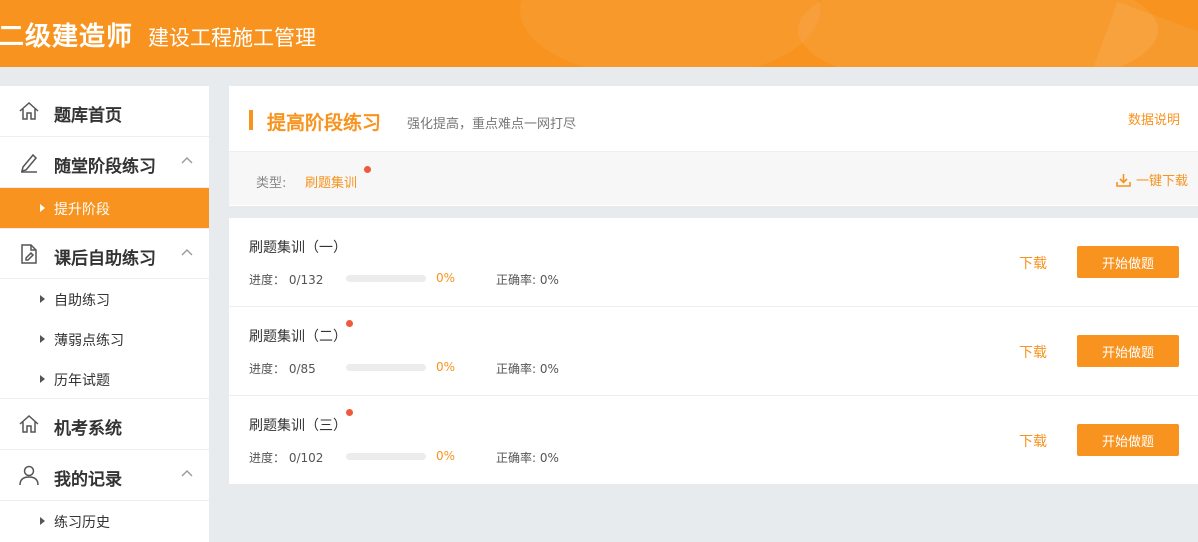 The width and height of the screenshot is (1198, 542). Describe the element at coordinates (713, 440) in the screenshot. I see `list-item: 刷题集训（三） 进度： 0/102 0% 正确率: 0% 下载 开始做题` at that location.